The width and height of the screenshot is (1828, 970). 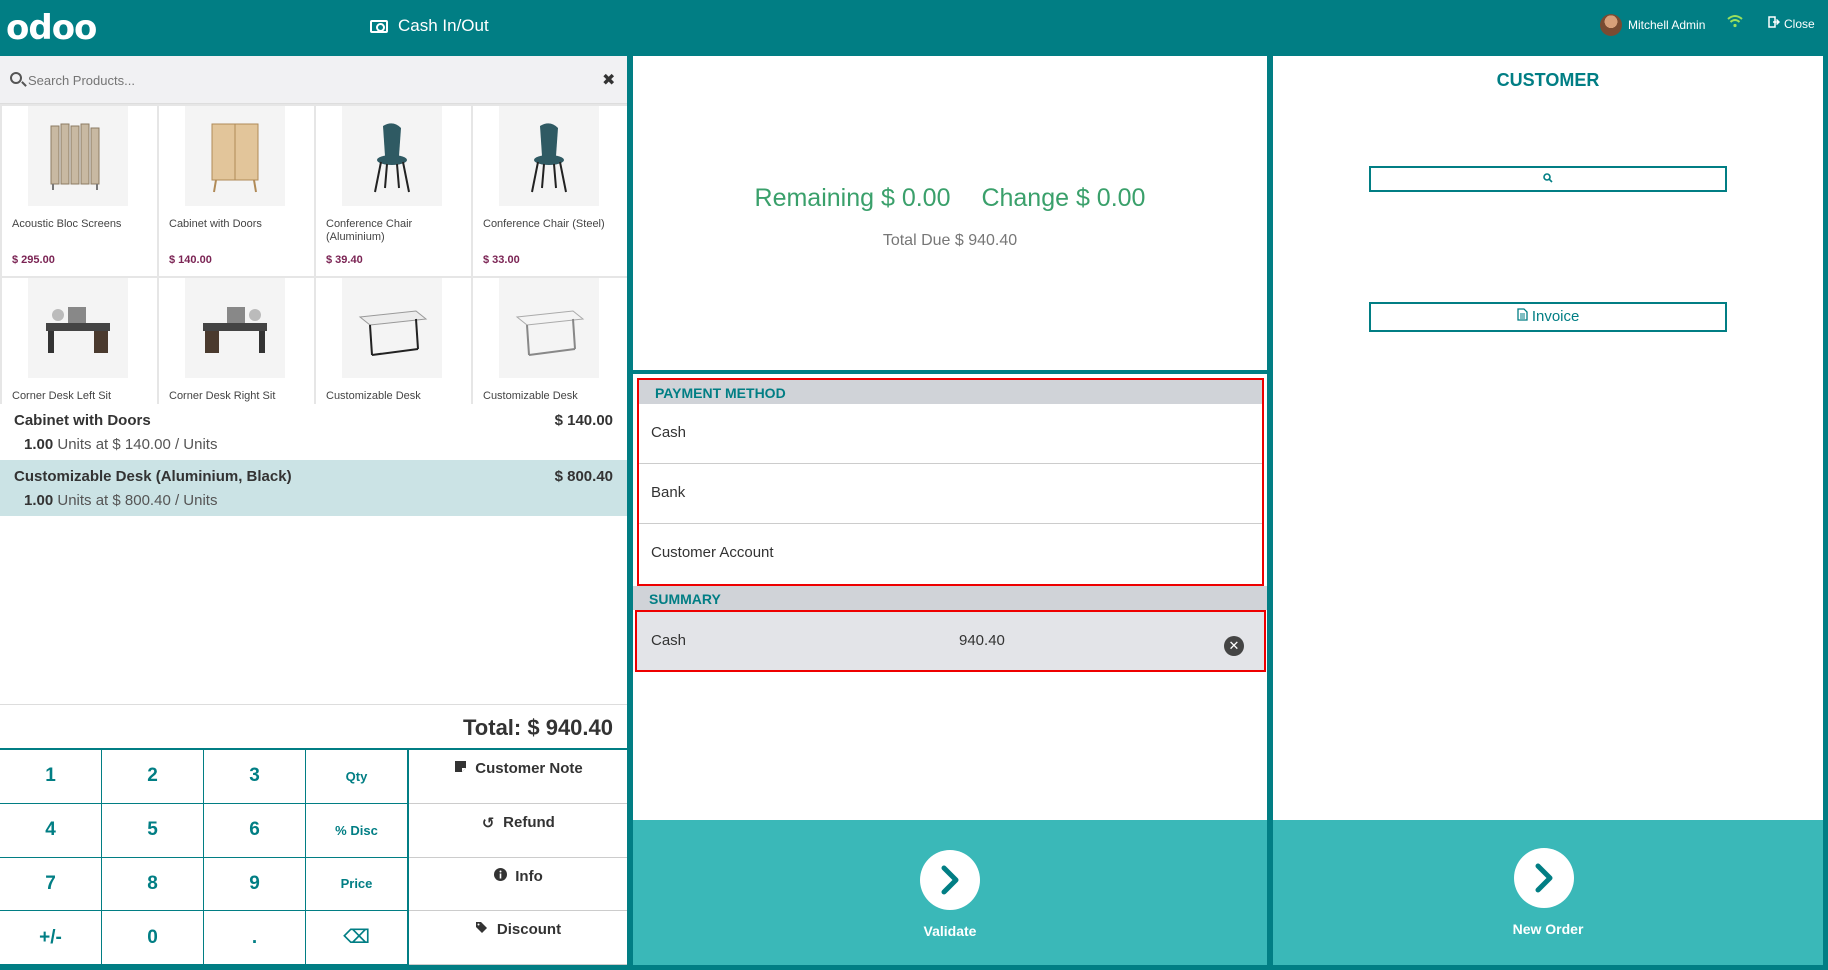 I want to click on info-icon, so click(x=500, y=876).